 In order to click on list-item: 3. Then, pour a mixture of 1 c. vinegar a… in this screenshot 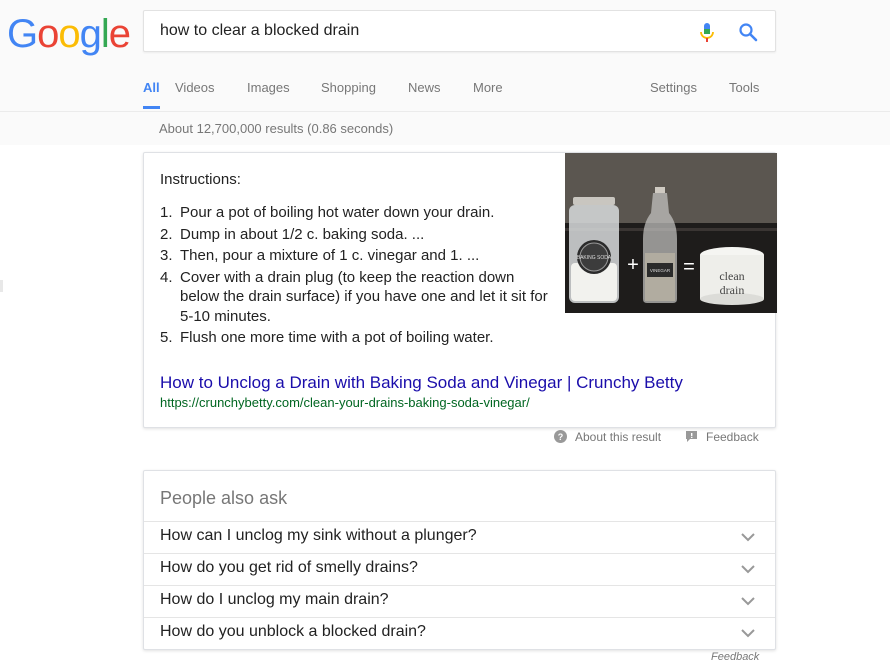, I will do `click(355, 256)`.